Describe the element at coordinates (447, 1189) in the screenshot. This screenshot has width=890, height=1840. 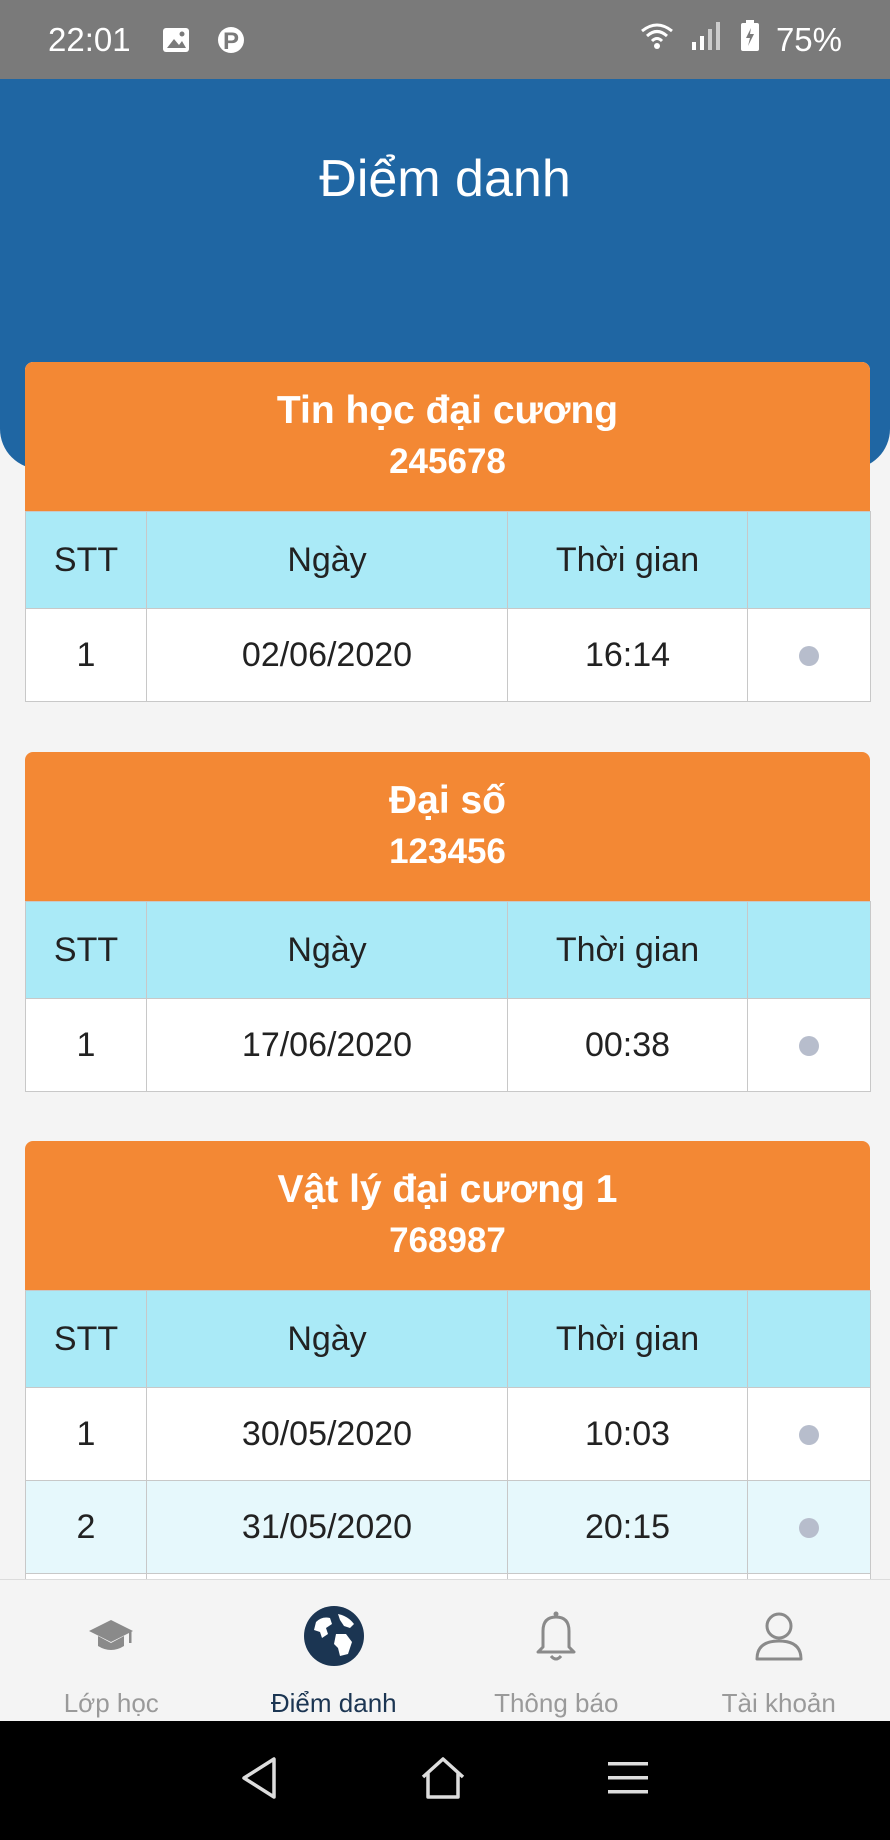
I see `course-name: Vật lý đại cương 1` at that location.